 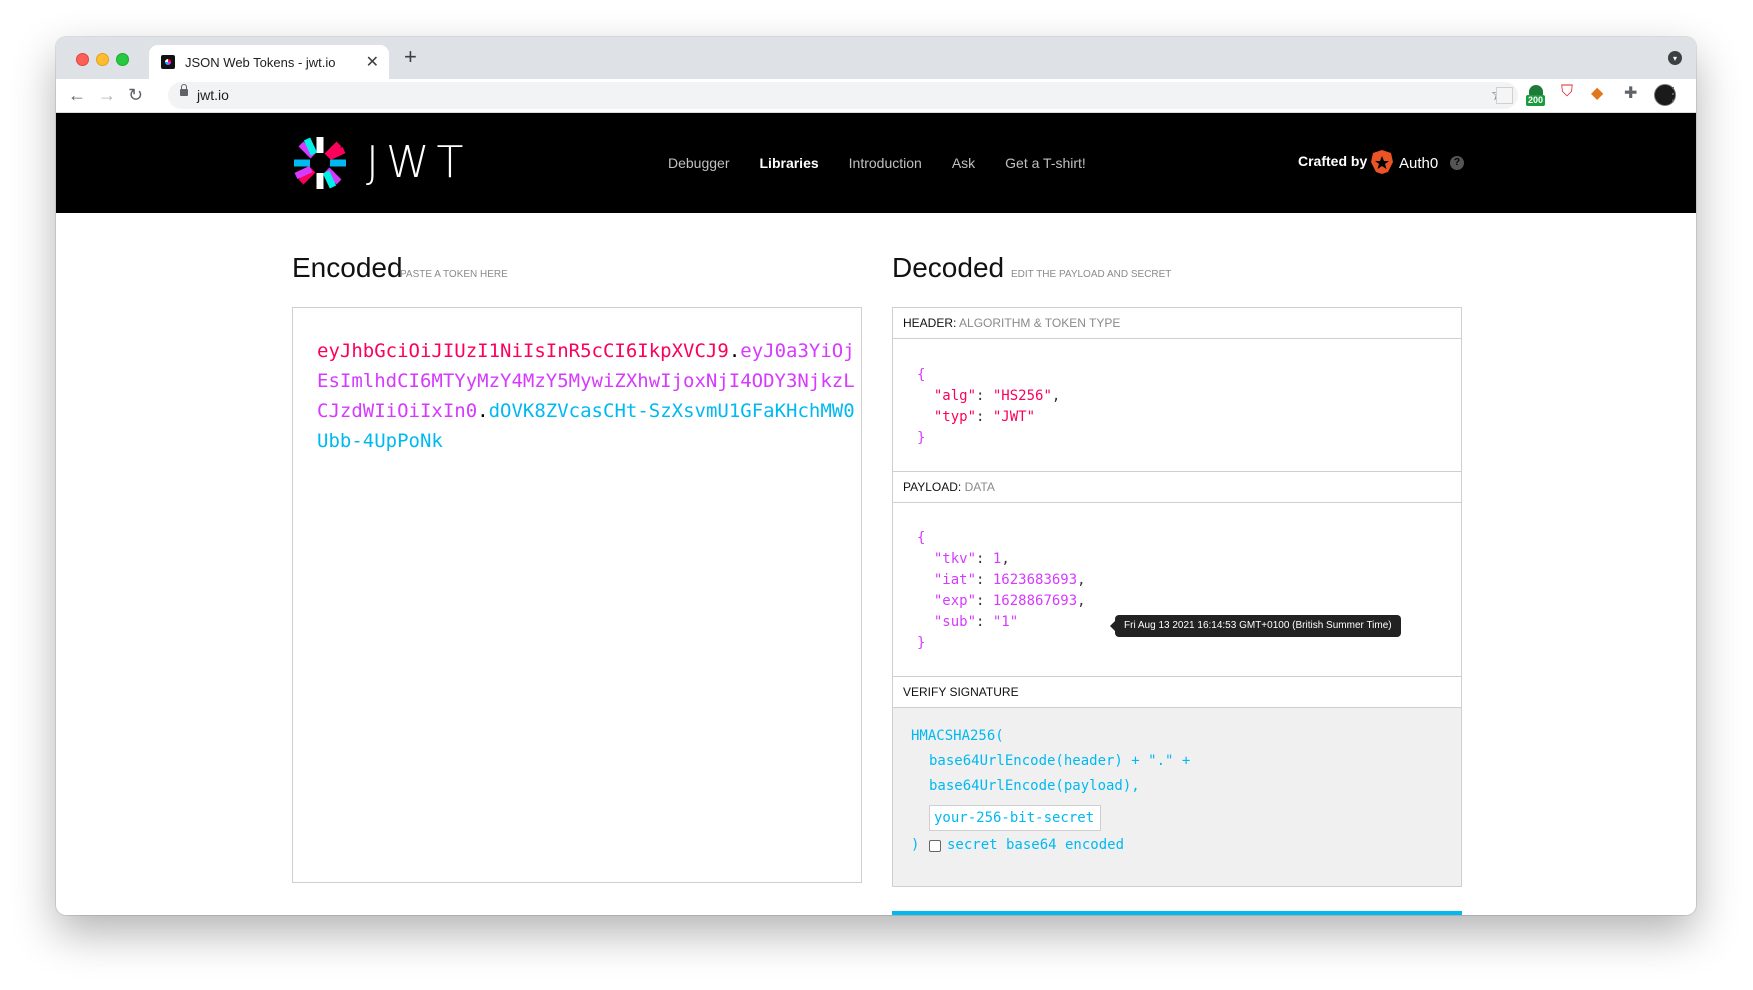 What do you see at coordinates (320, 163) in the screenshot?
I see `jwt-logo-icon` at bounding box center [320, 163].